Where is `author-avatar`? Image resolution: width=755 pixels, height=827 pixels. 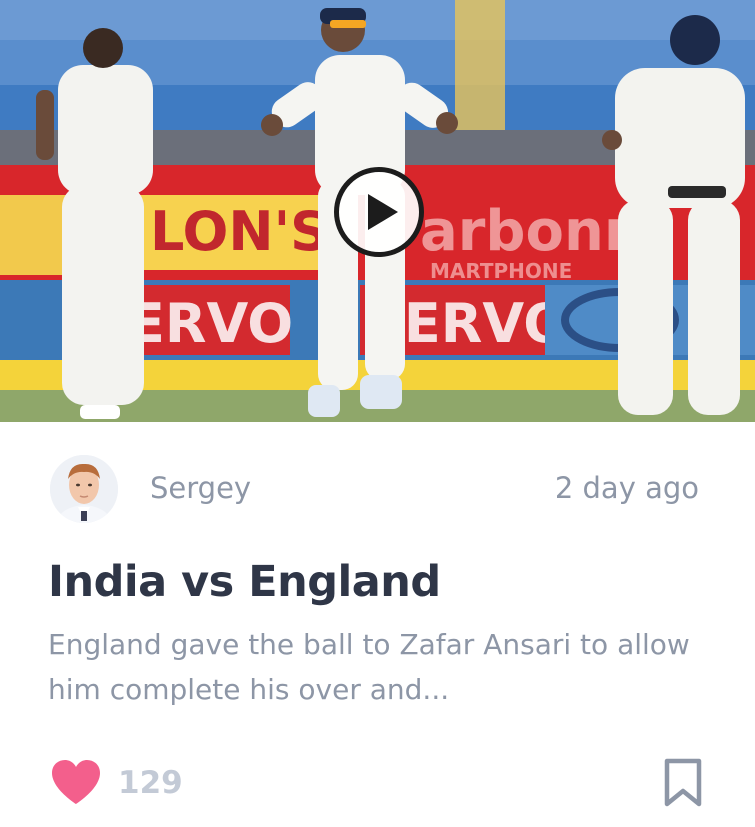 author-avatar is located at coordinates (84, 489).